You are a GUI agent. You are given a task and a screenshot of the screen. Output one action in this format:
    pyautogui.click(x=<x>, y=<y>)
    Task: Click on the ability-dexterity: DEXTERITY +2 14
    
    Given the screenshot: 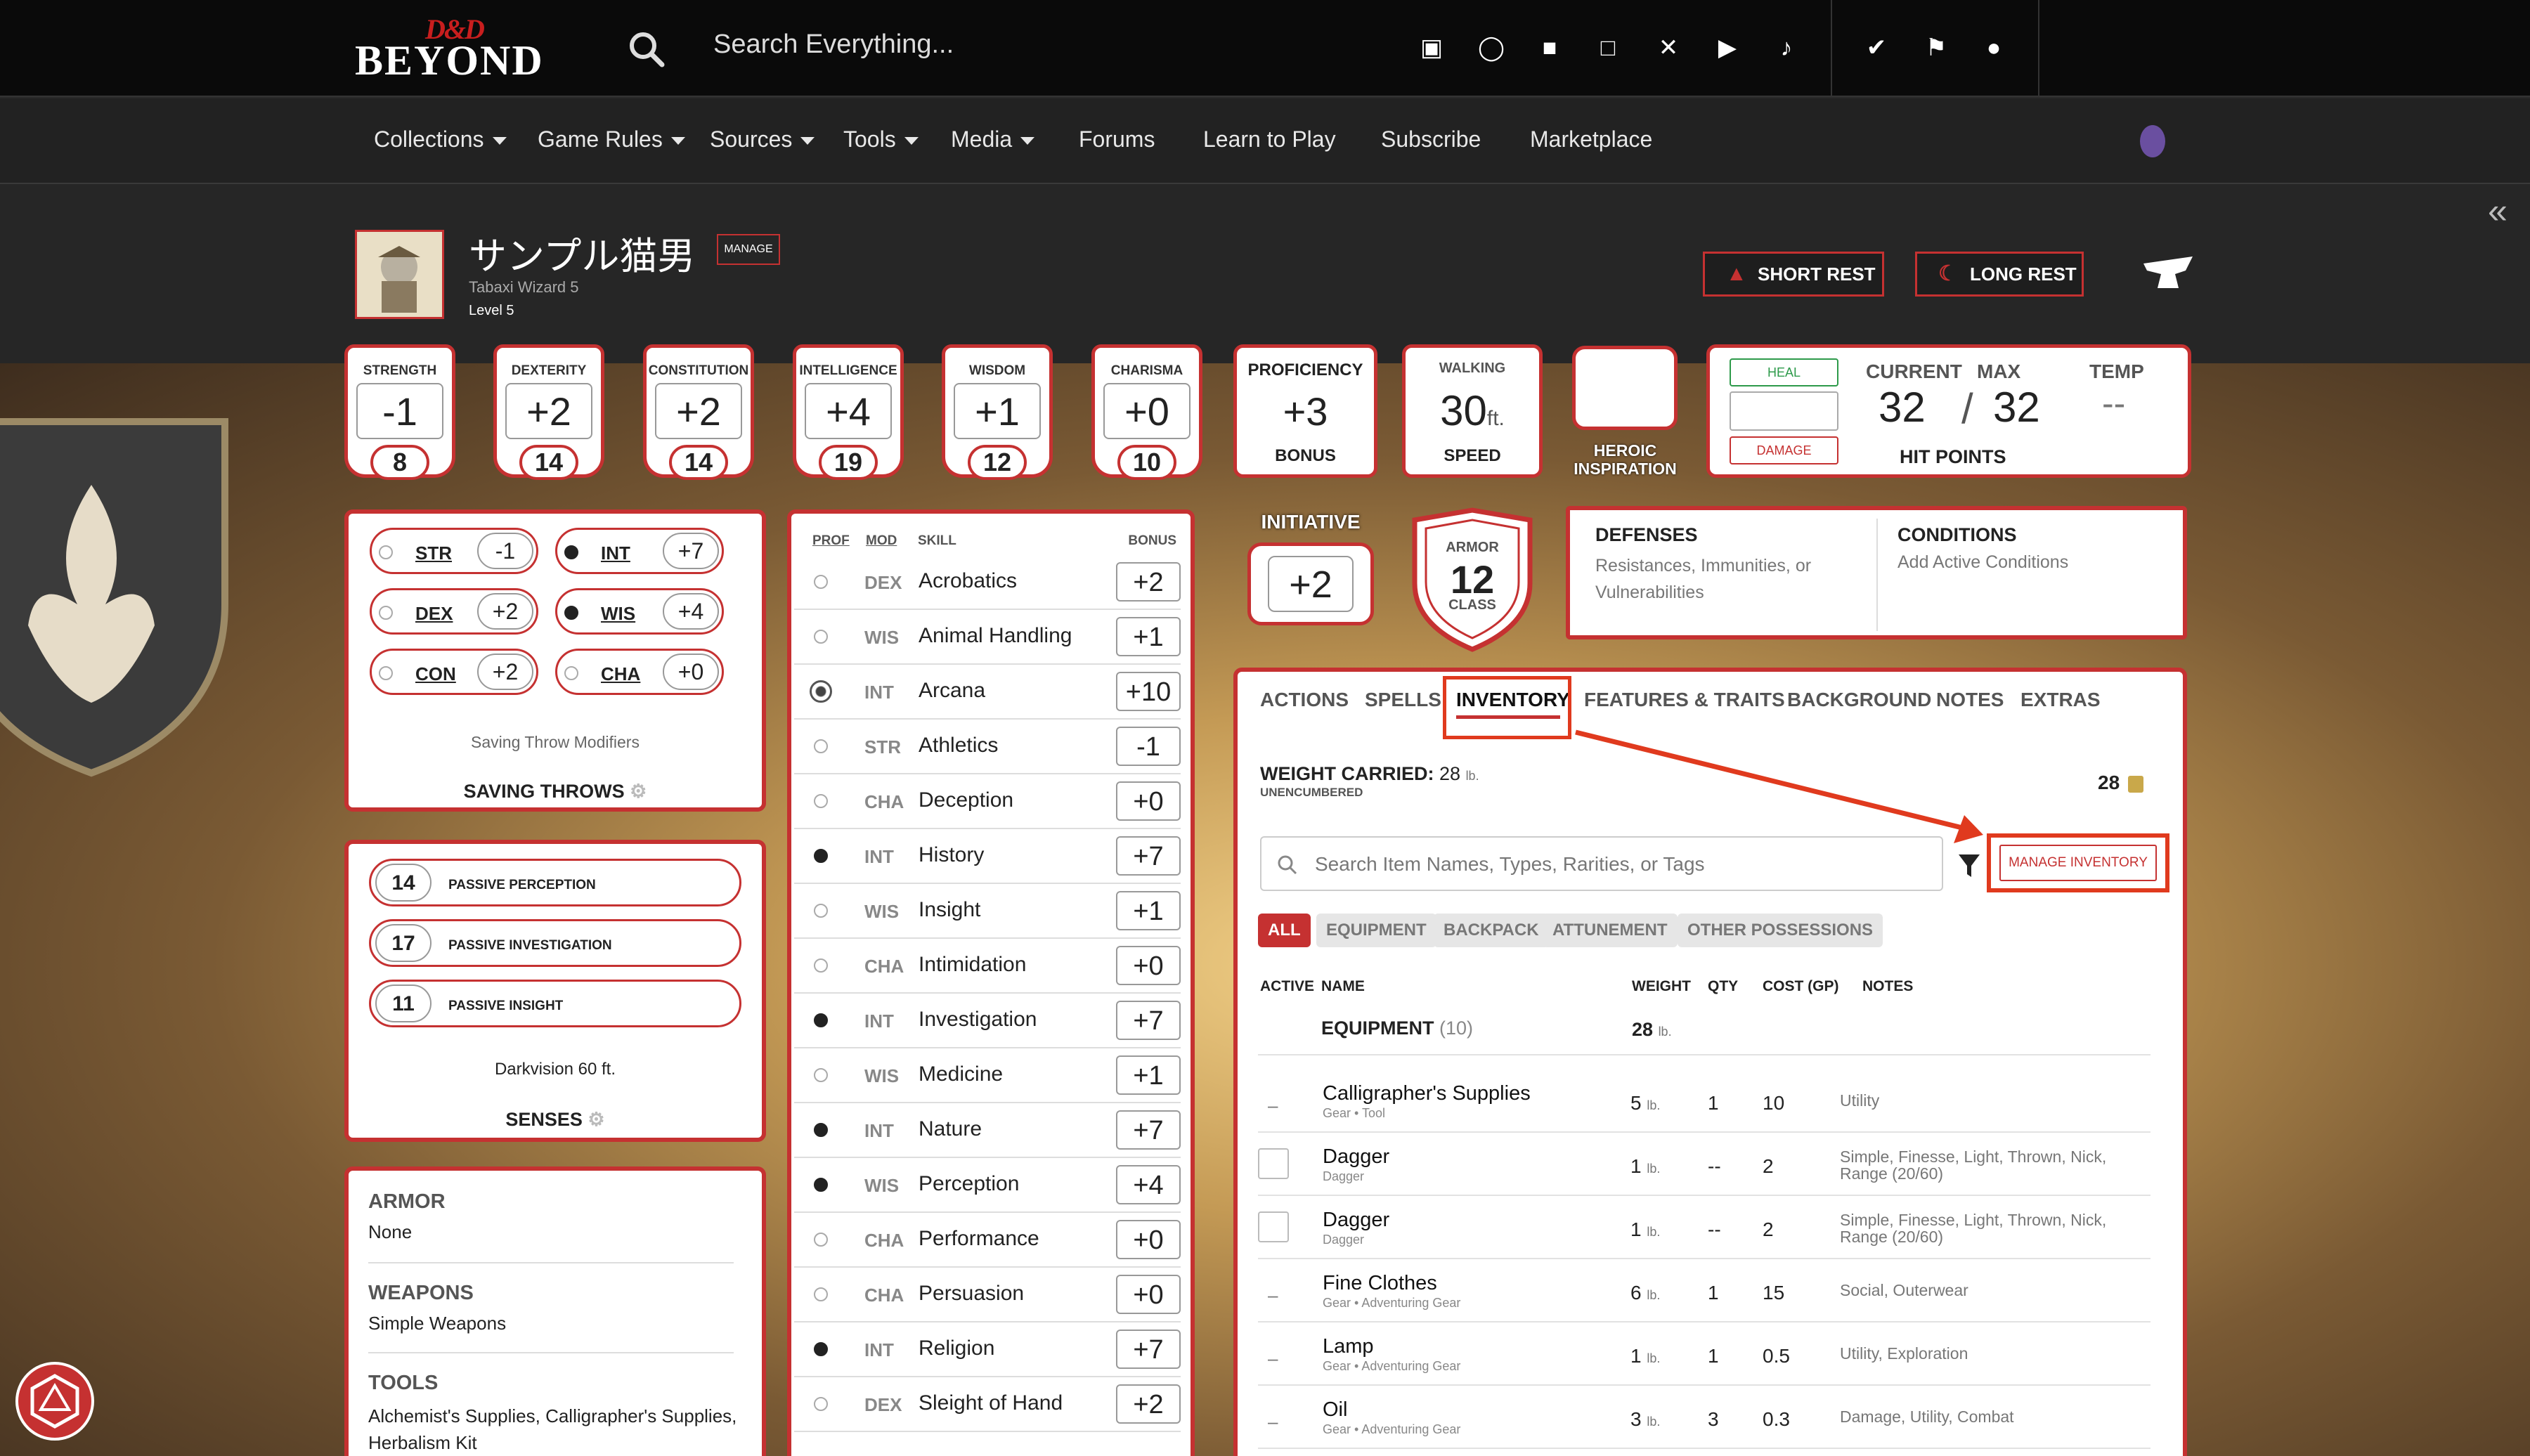 What is the action you would take?
    pyautogui.click(x=548, y=412)
    